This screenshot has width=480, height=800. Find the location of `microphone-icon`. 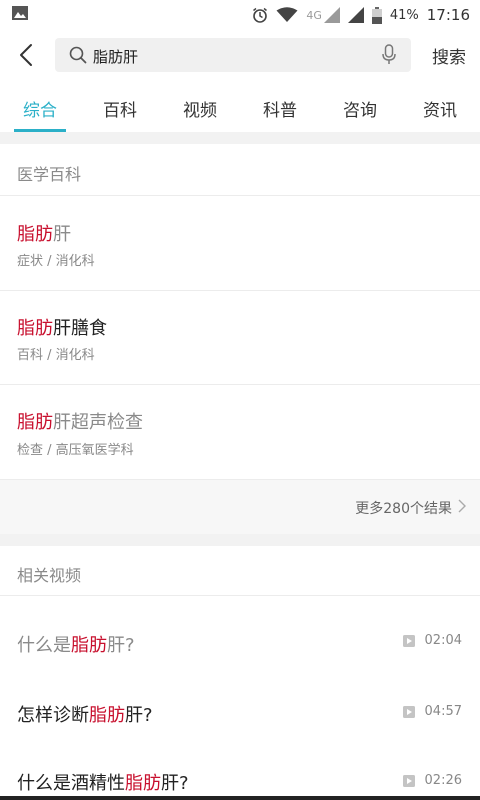

microphone-icon is located at coordinates (389, 55).